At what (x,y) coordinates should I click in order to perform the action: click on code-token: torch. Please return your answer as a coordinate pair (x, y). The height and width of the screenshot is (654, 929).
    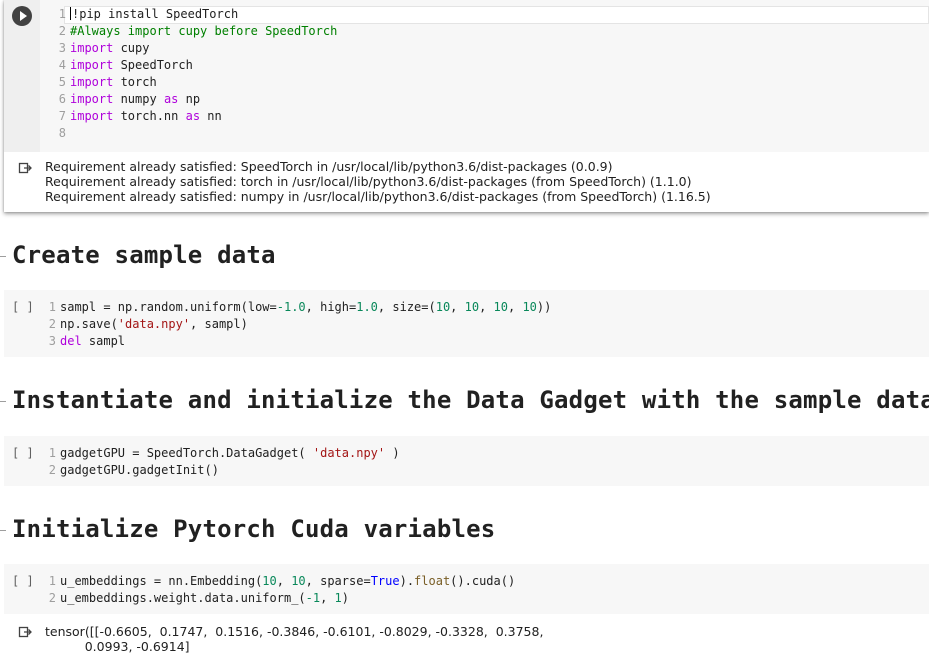
    Looking at the image, I should click on (135, 82).